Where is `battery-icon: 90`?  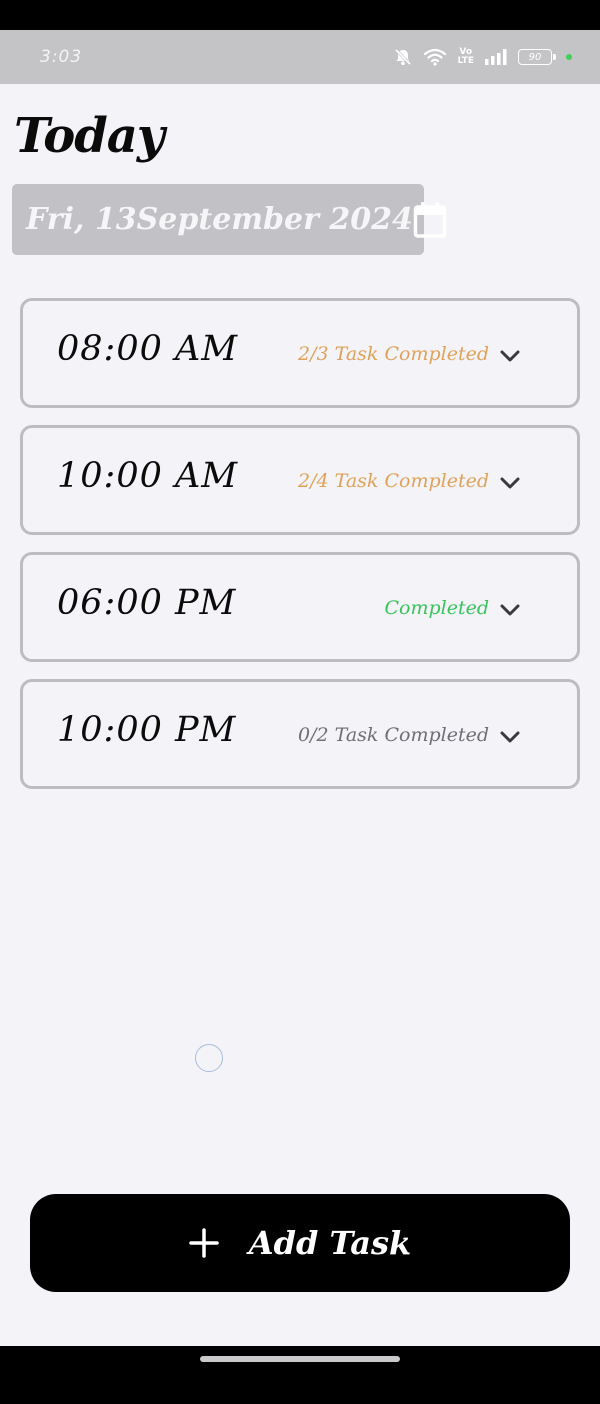 battery-icon: 90 is located at coordinates (537, 57).